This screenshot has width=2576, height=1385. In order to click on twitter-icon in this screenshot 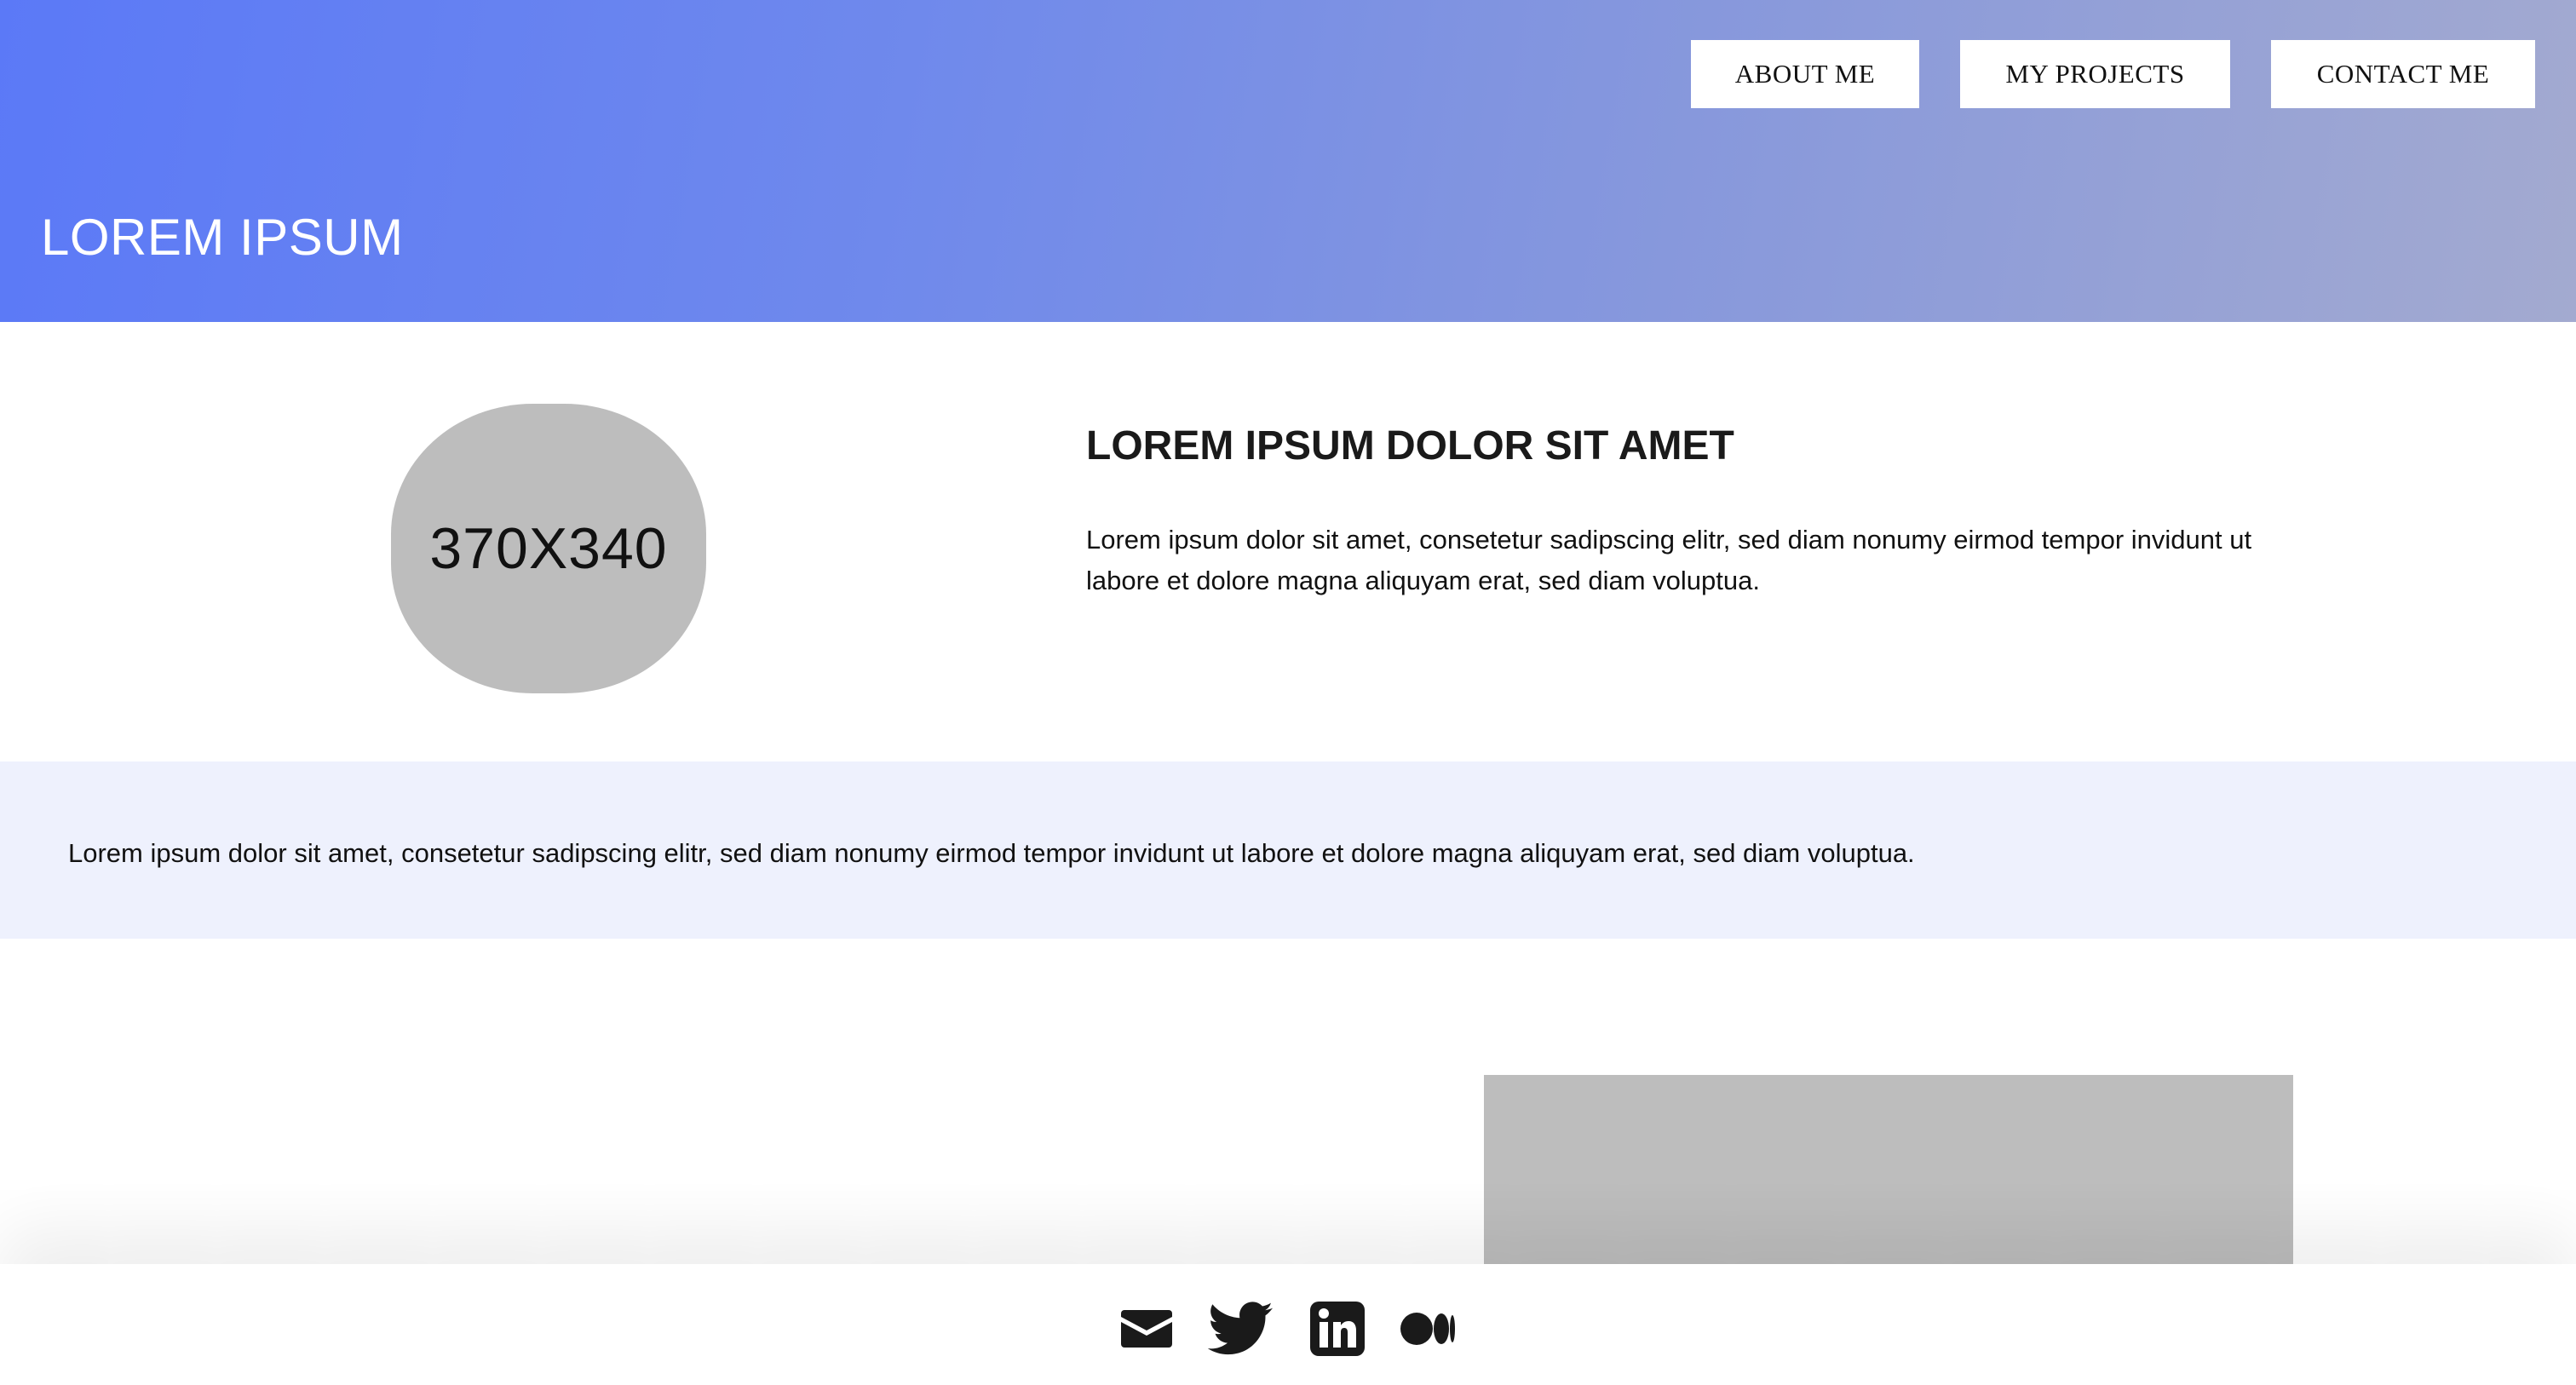, I will do `click(1241, 1329)`.